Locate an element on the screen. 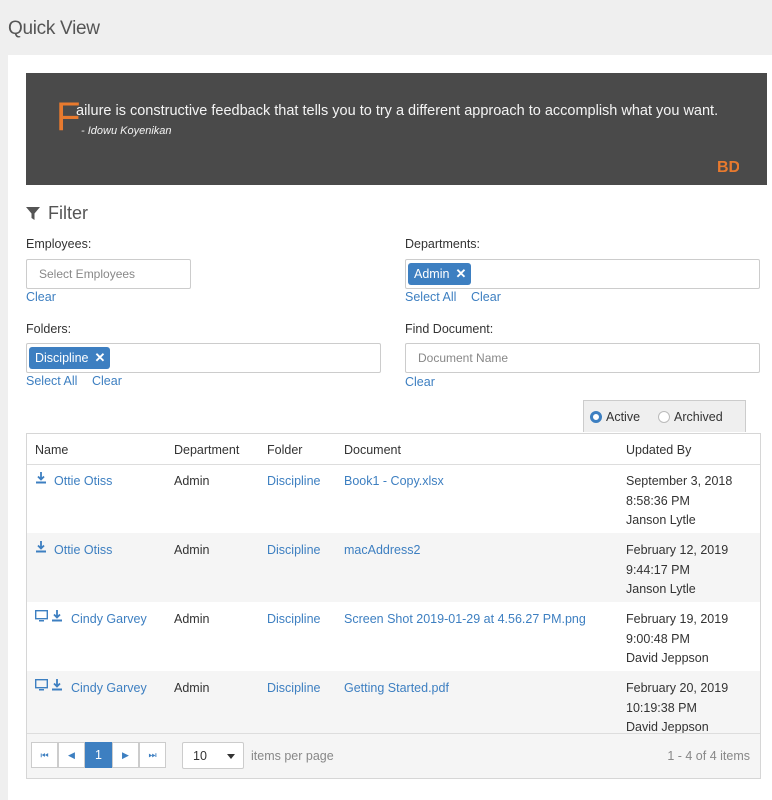 The image size is (772, 800). brand-logo-icon: BD is located at coordinates (728, 167).